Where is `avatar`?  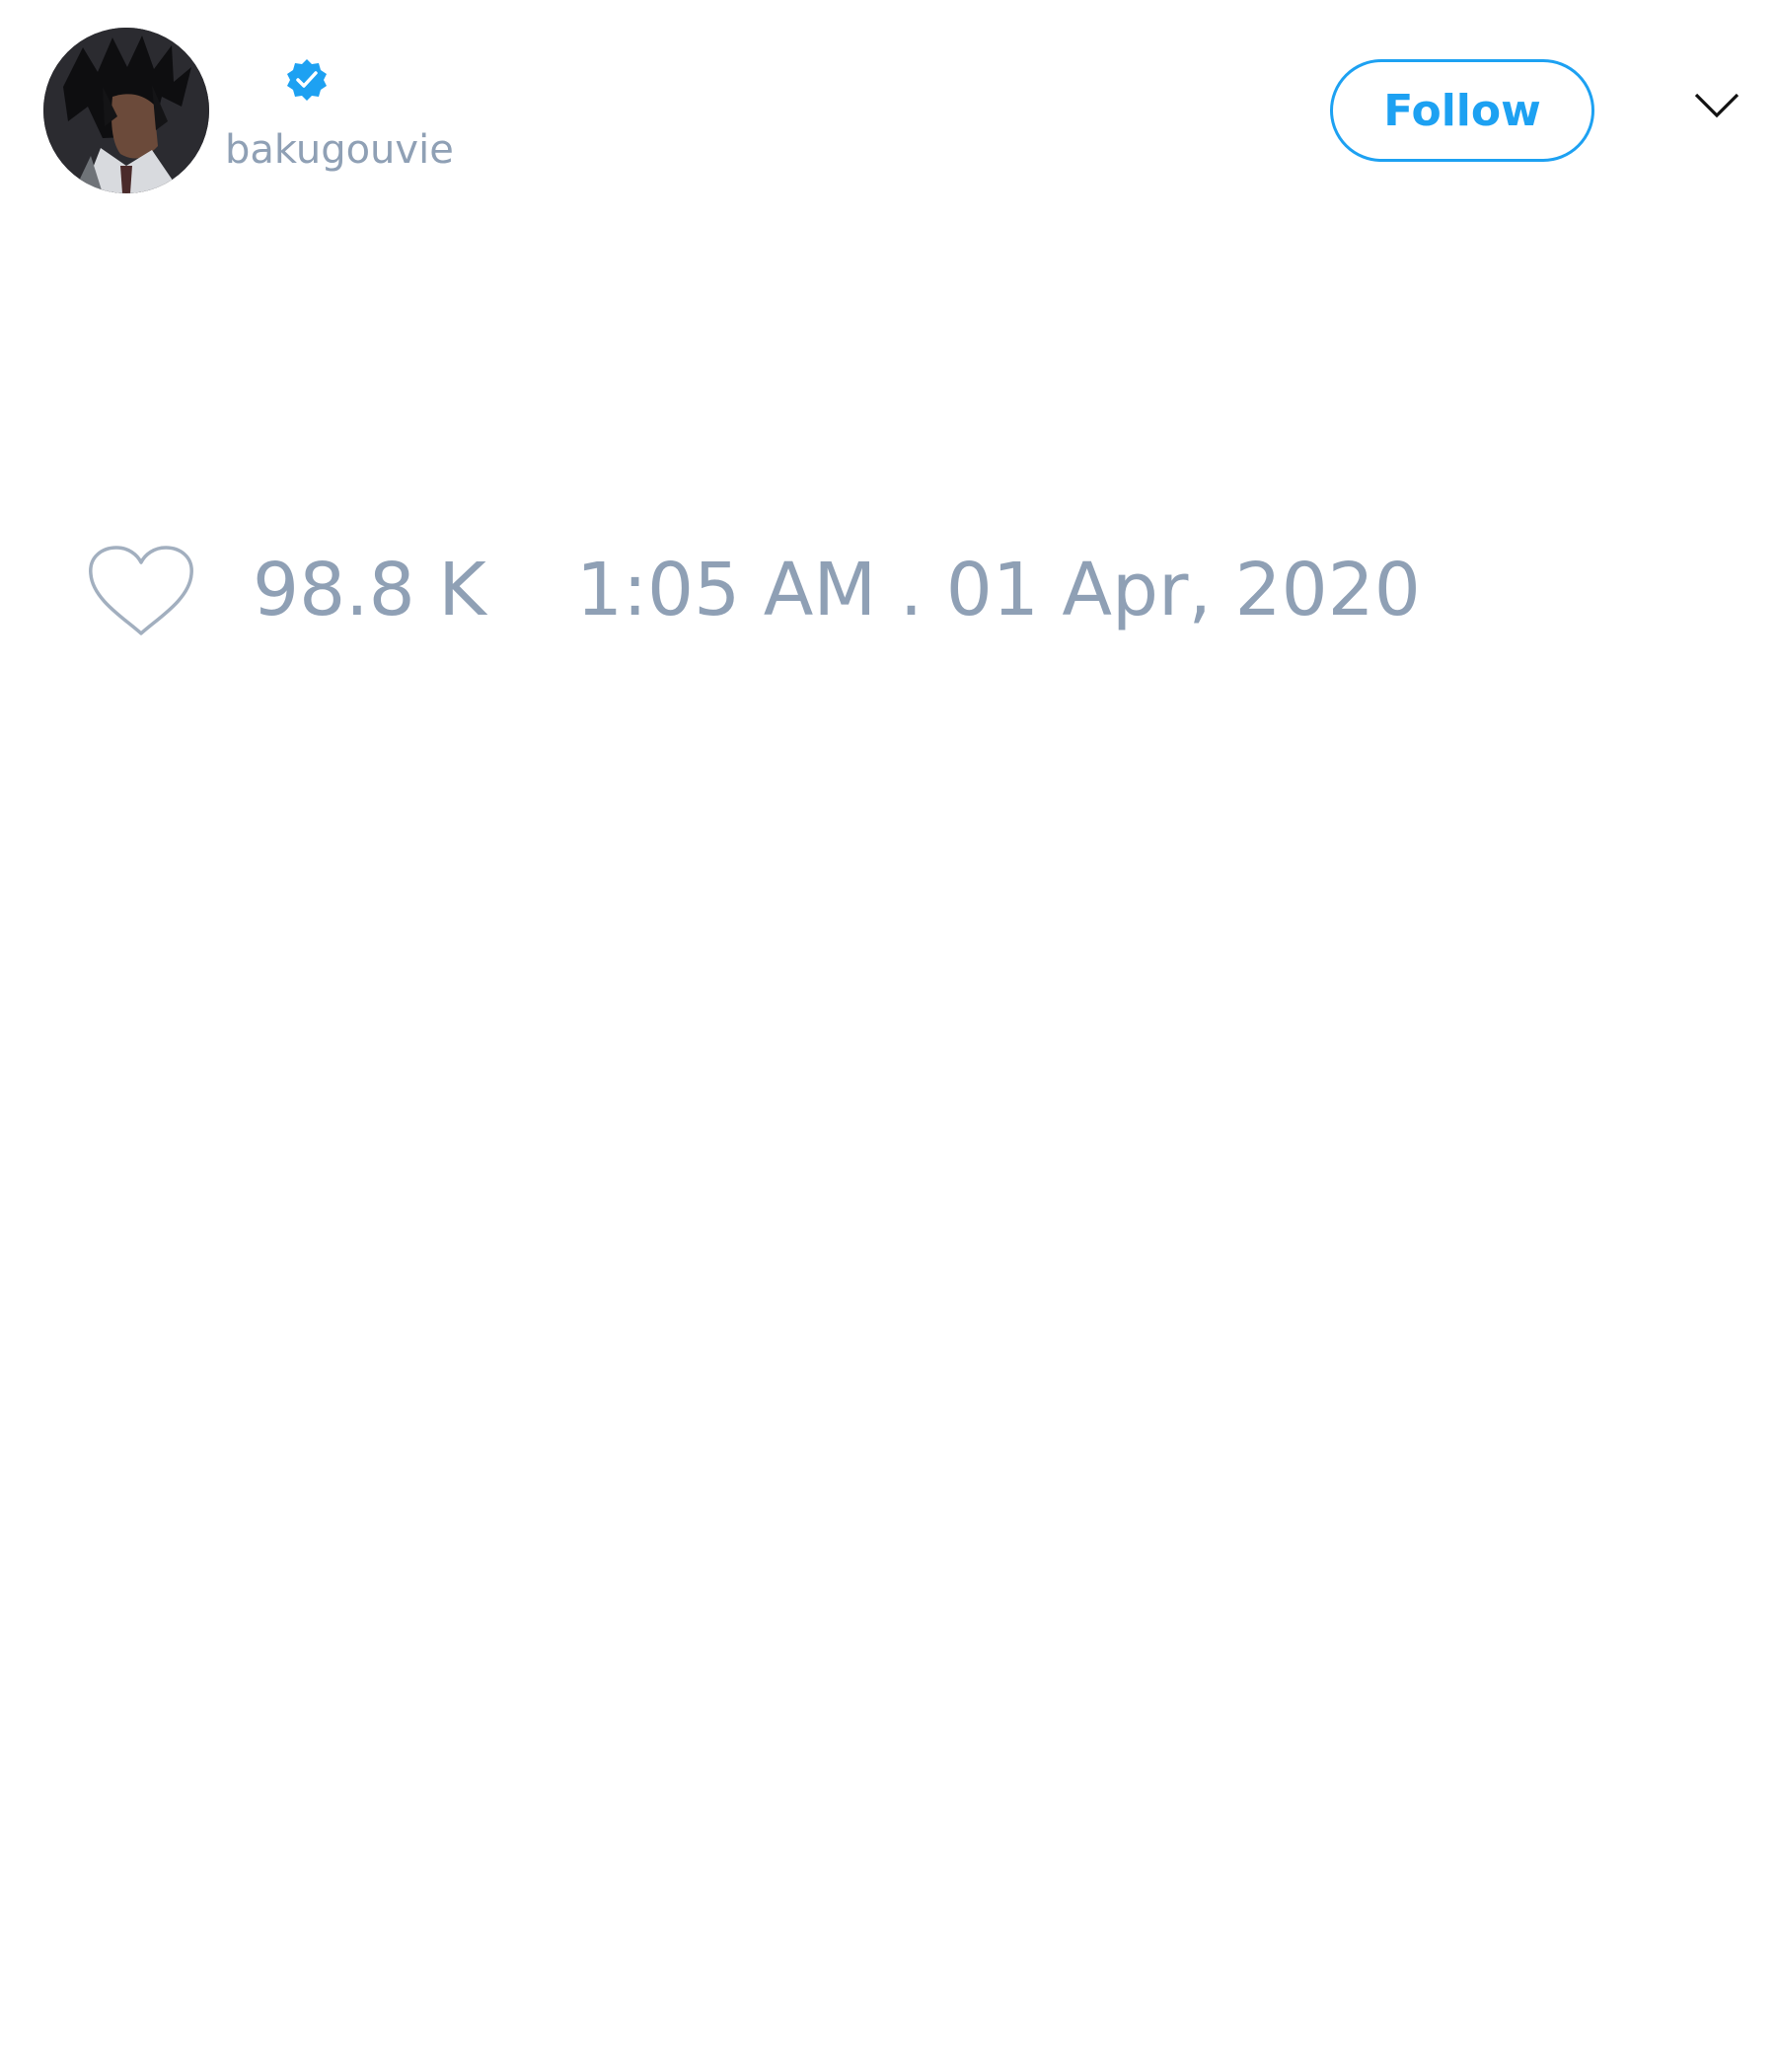 avatar is located at coordinates (126, 111).